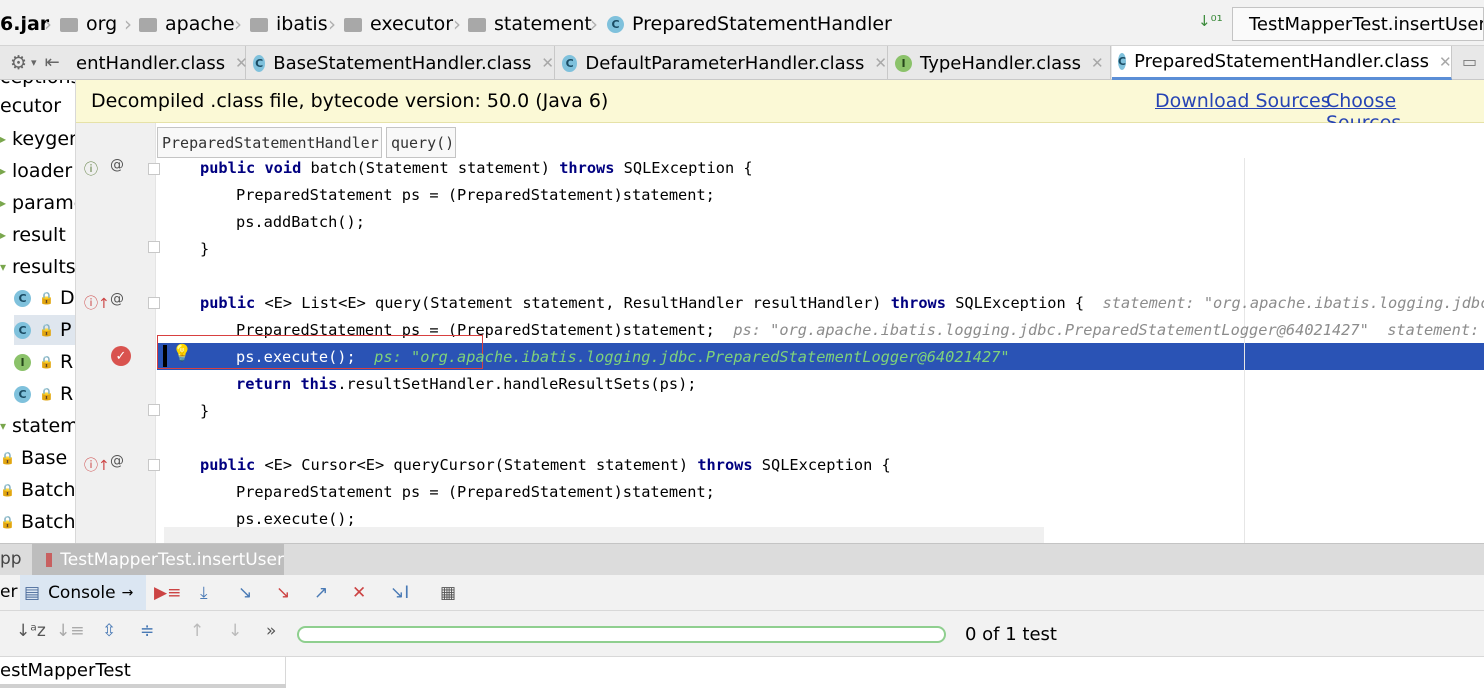 This screenshot has height=688, width=1484. What do you see at coordinates (65, 670) in the screenshot?
I see `test-tree-root: estMapperTest` at bounding box center [65, 670].